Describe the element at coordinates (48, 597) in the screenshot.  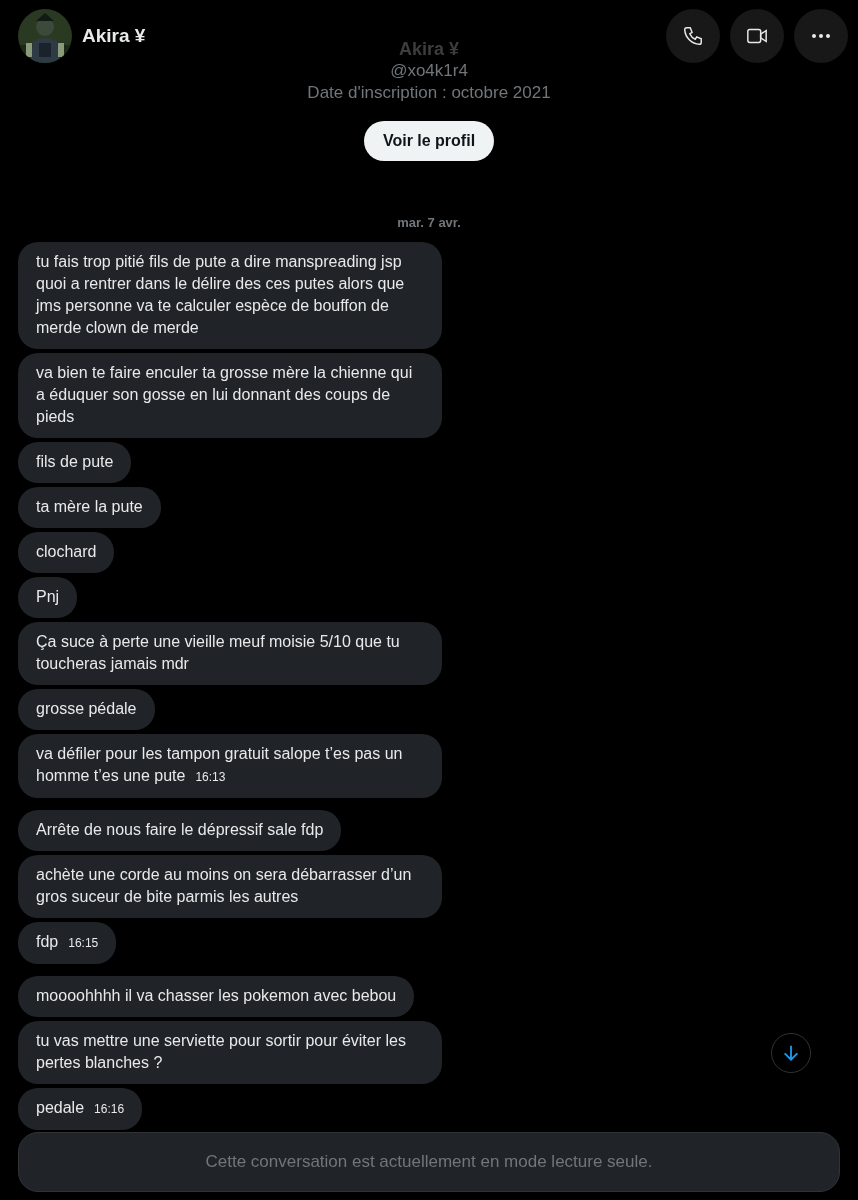
I see `message-bubble: Pnj` at that location.